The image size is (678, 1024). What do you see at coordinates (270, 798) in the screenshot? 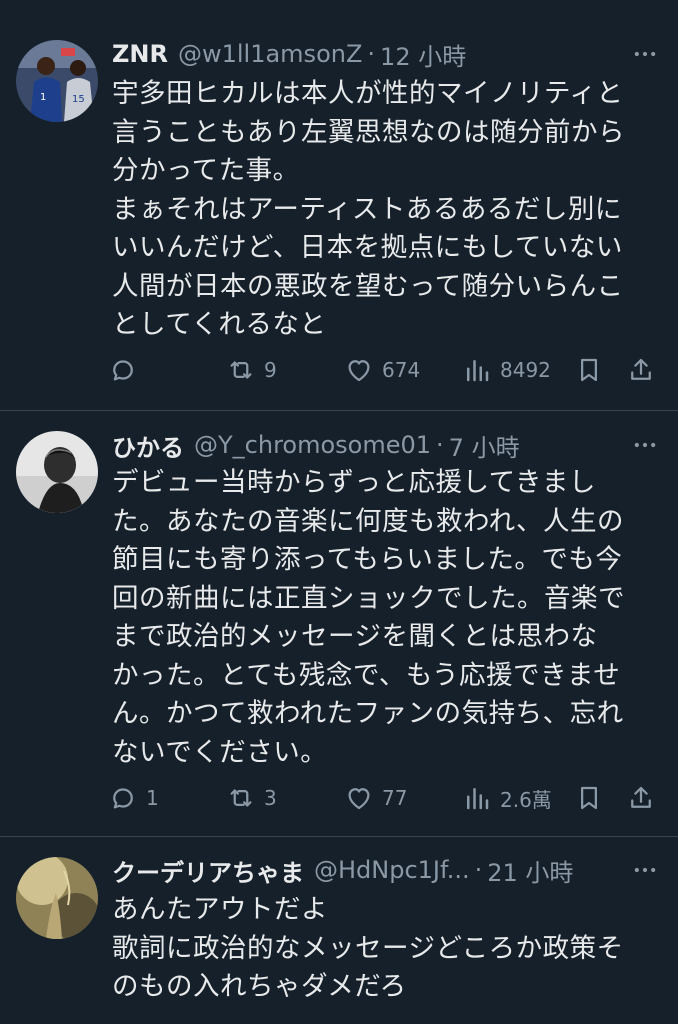
I see `retweet-count: 3` at bounding box center [270, 798].